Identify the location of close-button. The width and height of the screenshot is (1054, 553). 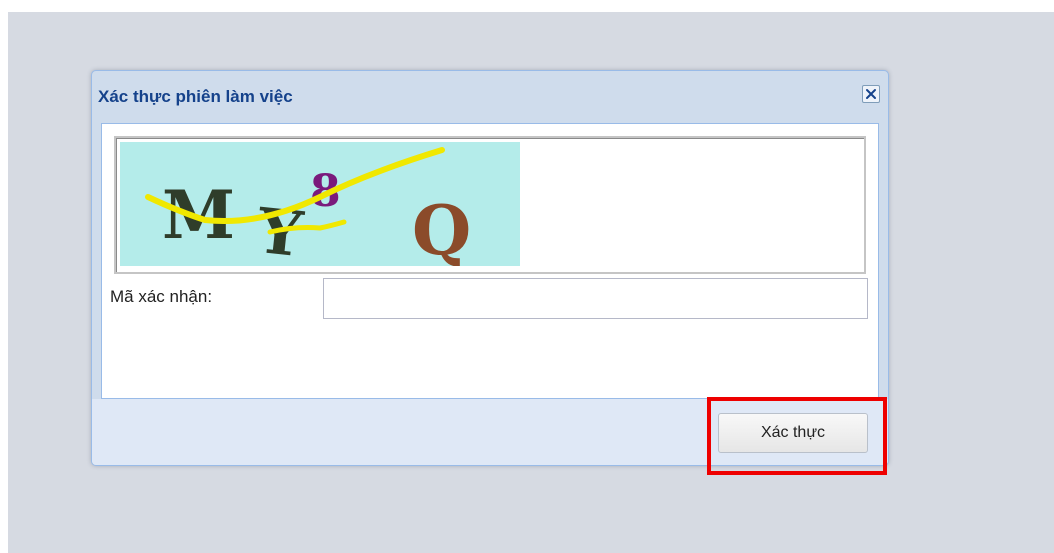
(871, 94).